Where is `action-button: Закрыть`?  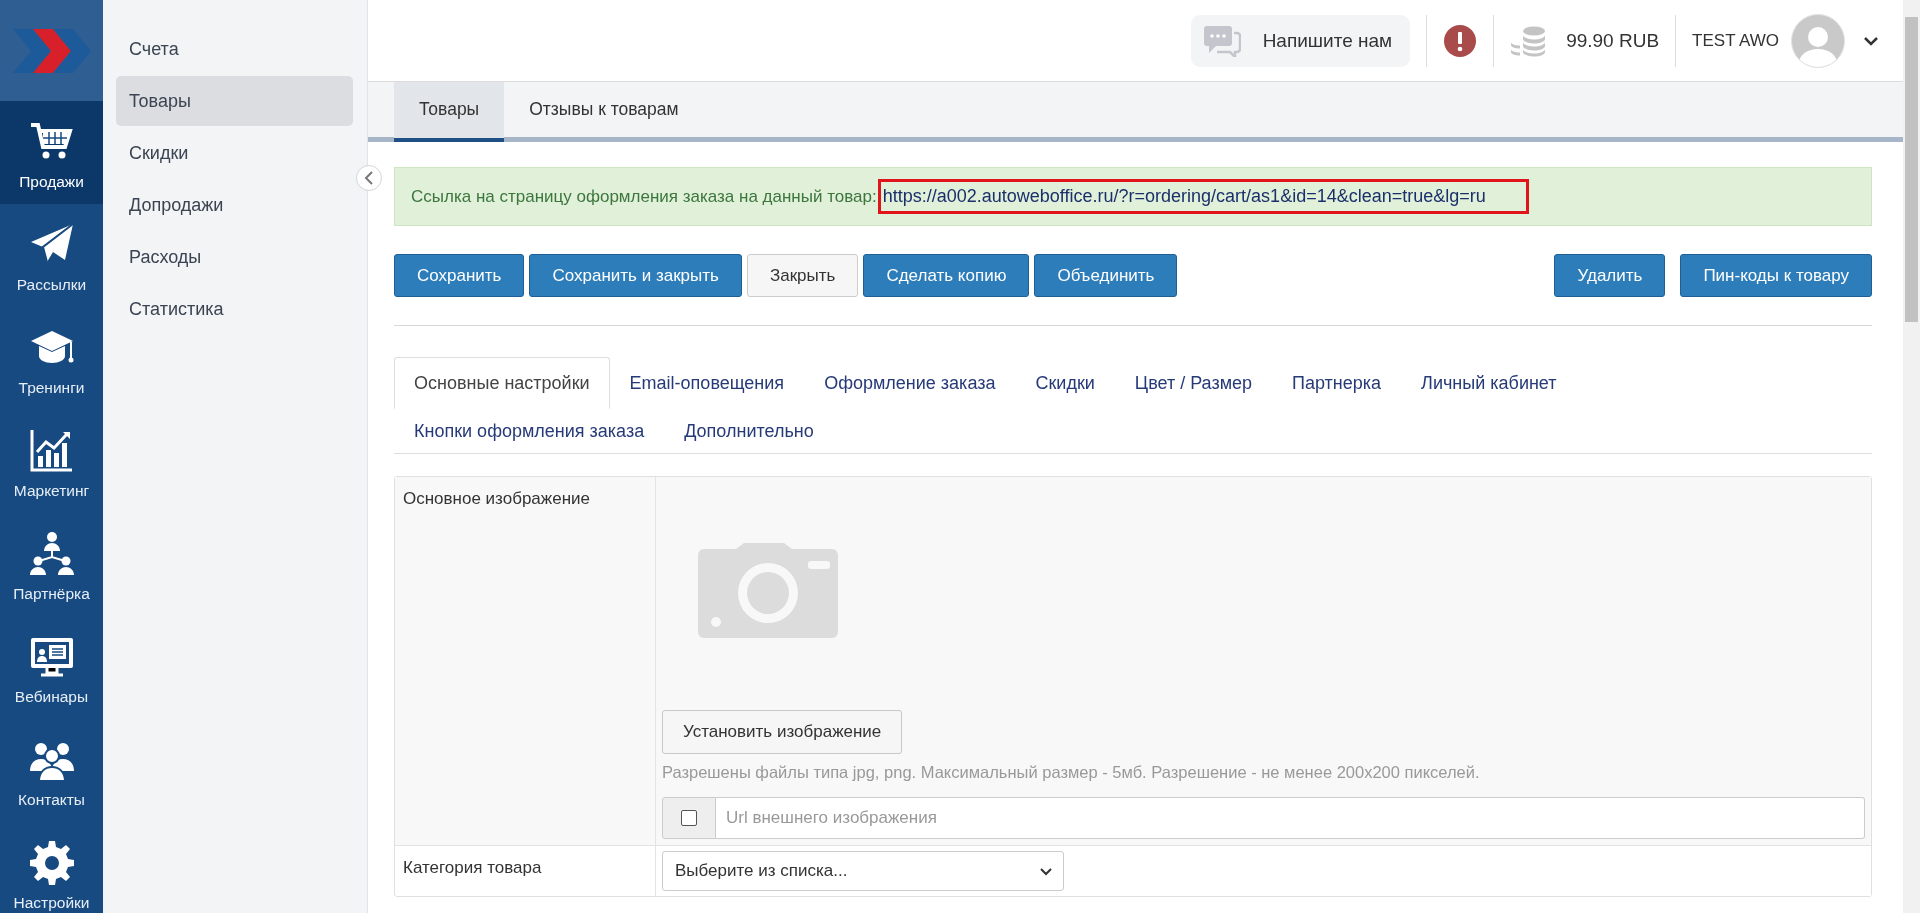
action-button: Закрыть is located at coordinates (802, 275).